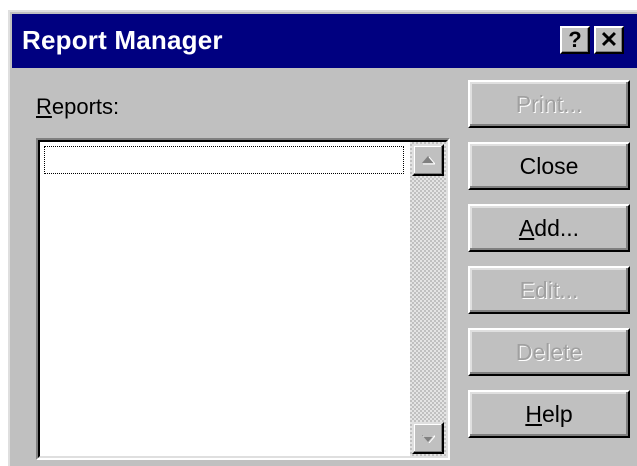  I want to click on close-icon: ✕, so click(609, 39).